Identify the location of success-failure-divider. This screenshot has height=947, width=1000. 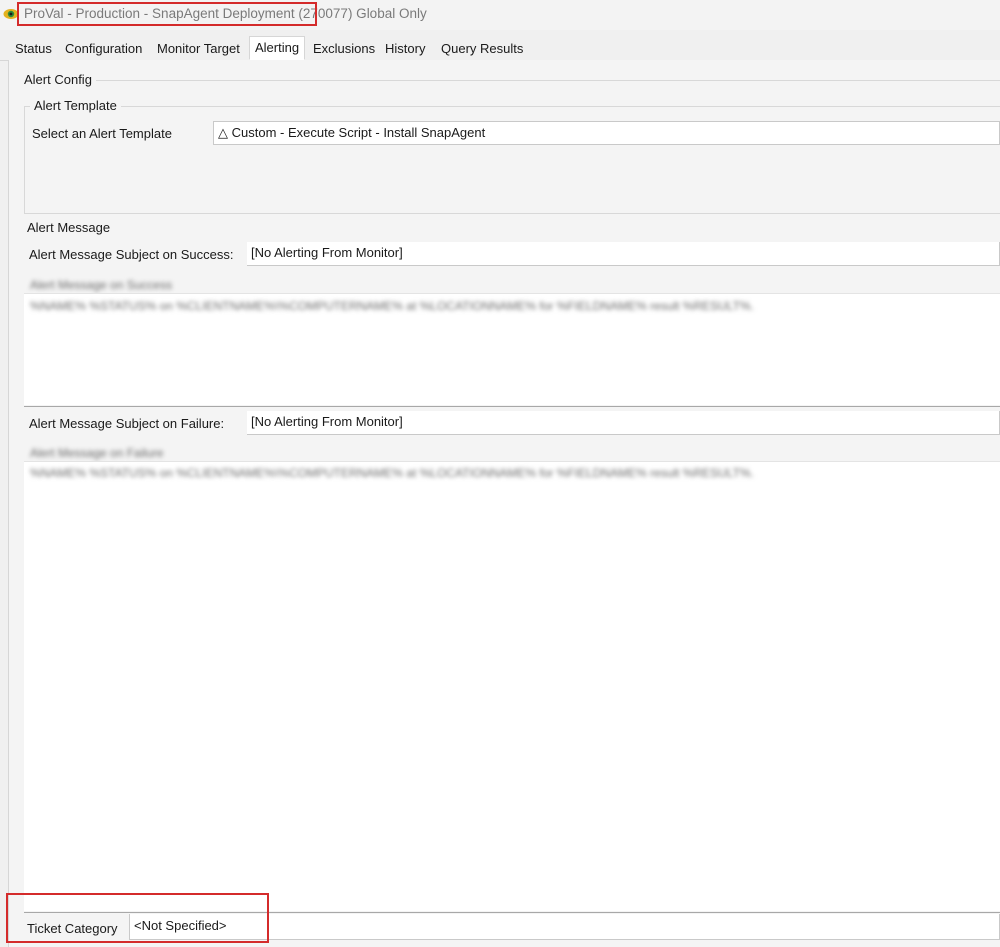
(512, 406).